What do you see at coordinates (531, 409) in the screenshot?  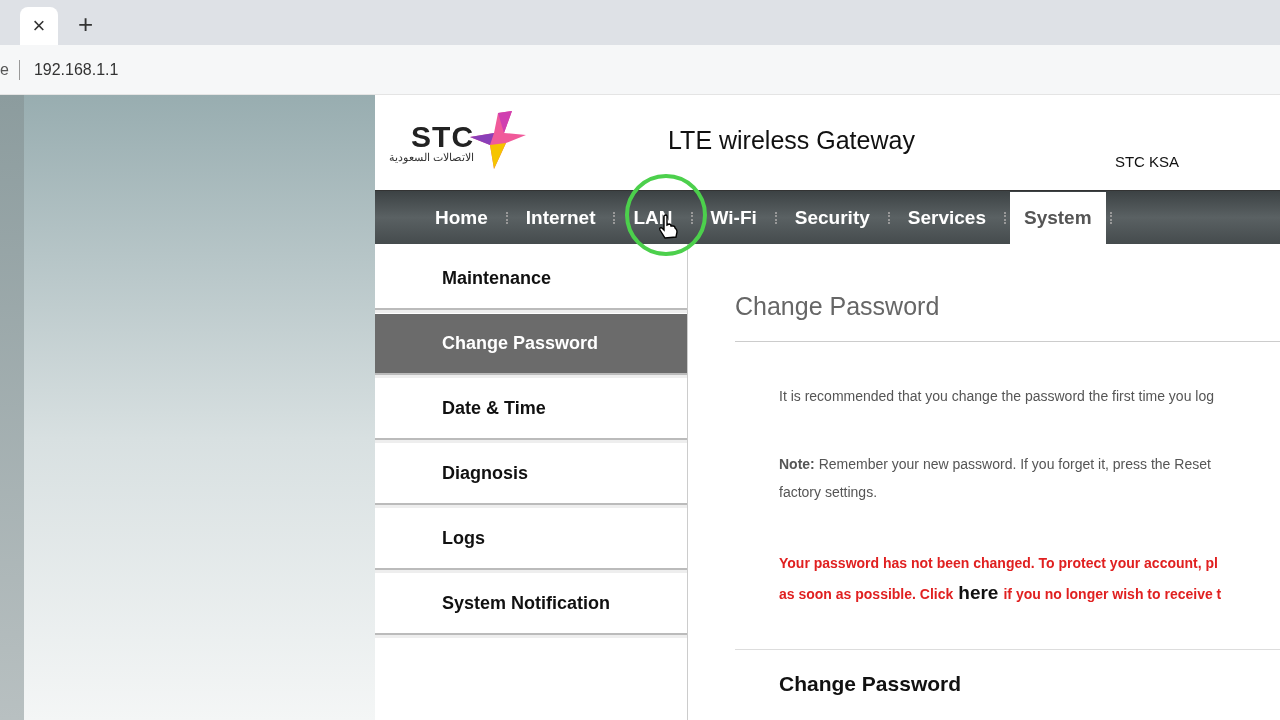 I see `sidebar-item: Date & Time` at bounding box center [531, 409].